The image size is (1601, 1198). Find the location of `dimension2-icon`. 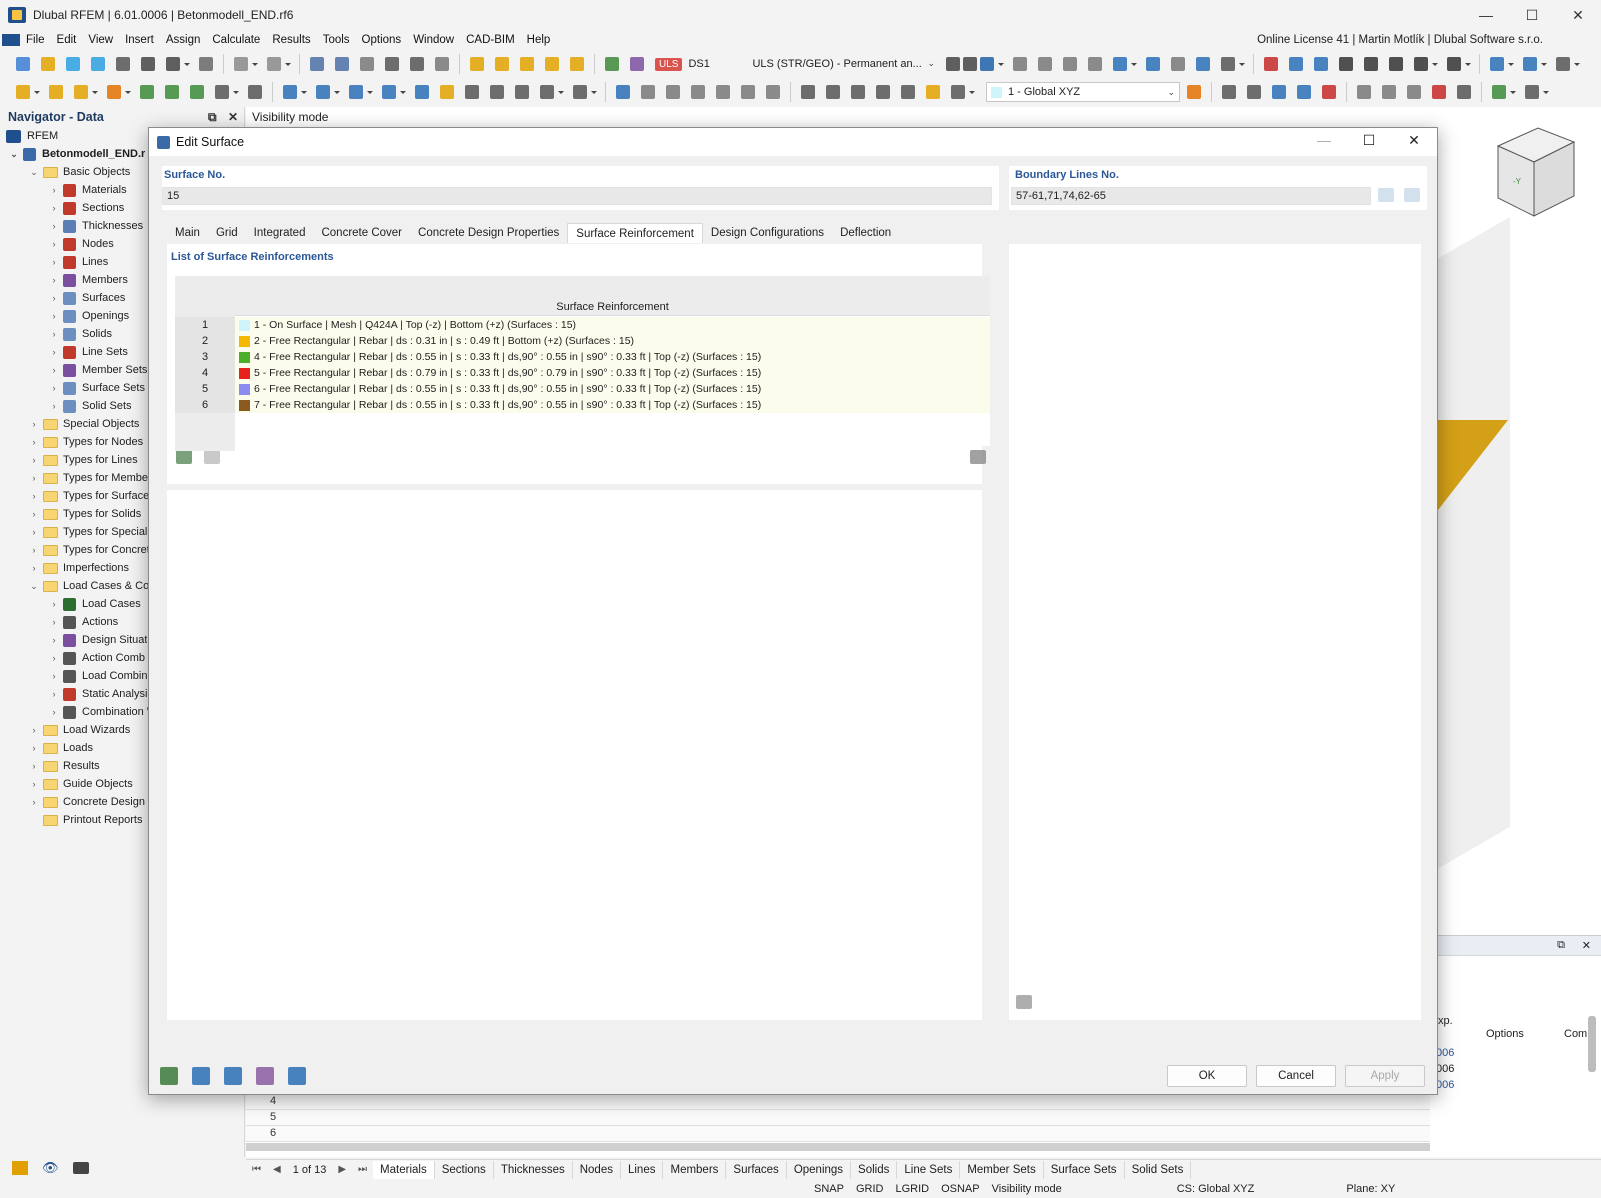

dimension2-icon is located at coordinates (833, 92).